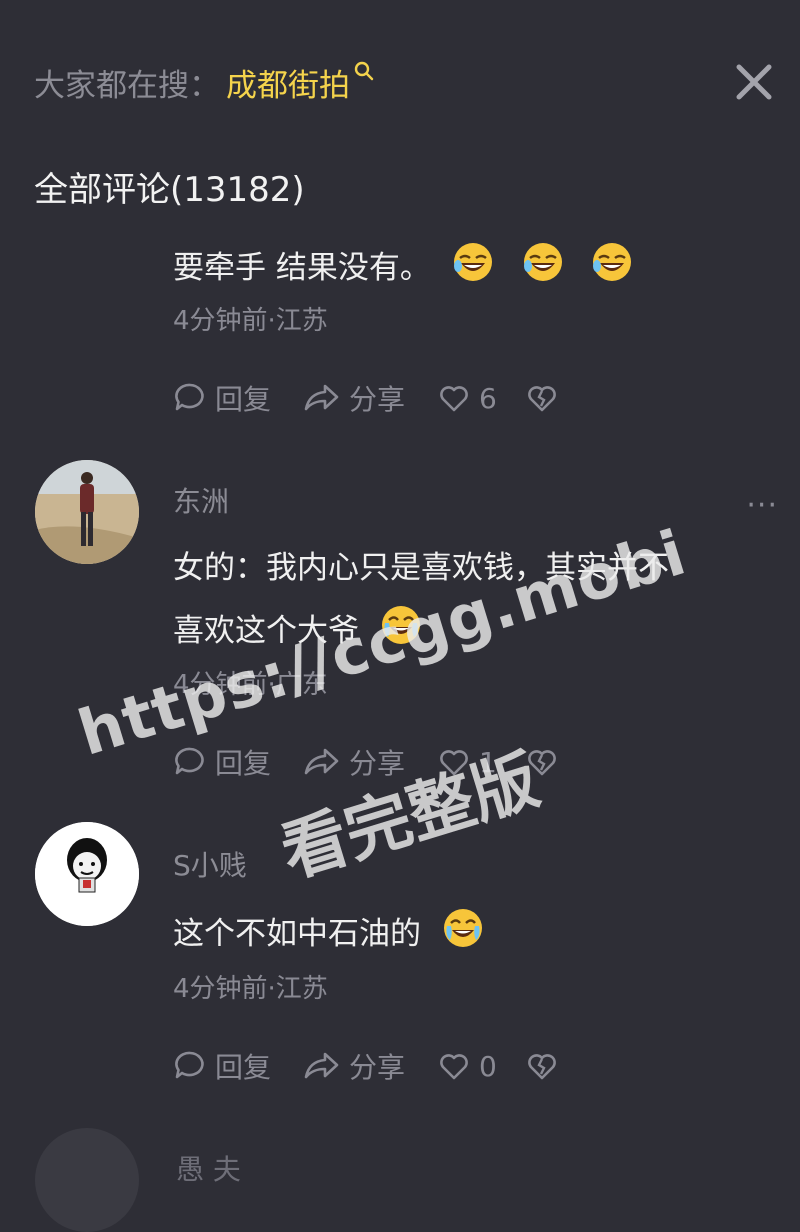  I want to click on comment-actions: 回复 分享 0, so click(386, 1066).